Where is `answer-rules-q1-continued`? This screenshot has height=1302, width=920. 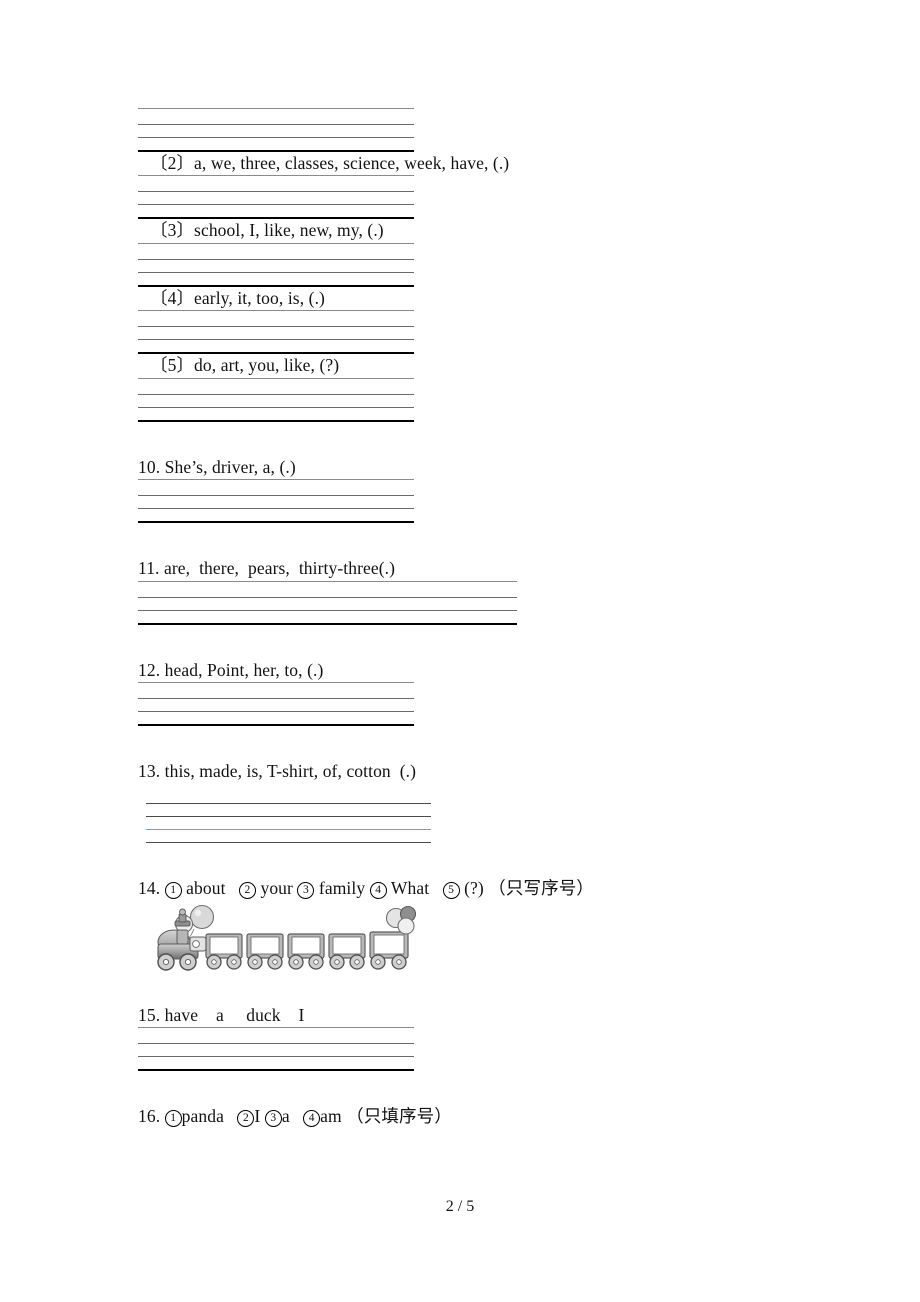
answer-rules-q1-continued is located at coordinates (276, 130).